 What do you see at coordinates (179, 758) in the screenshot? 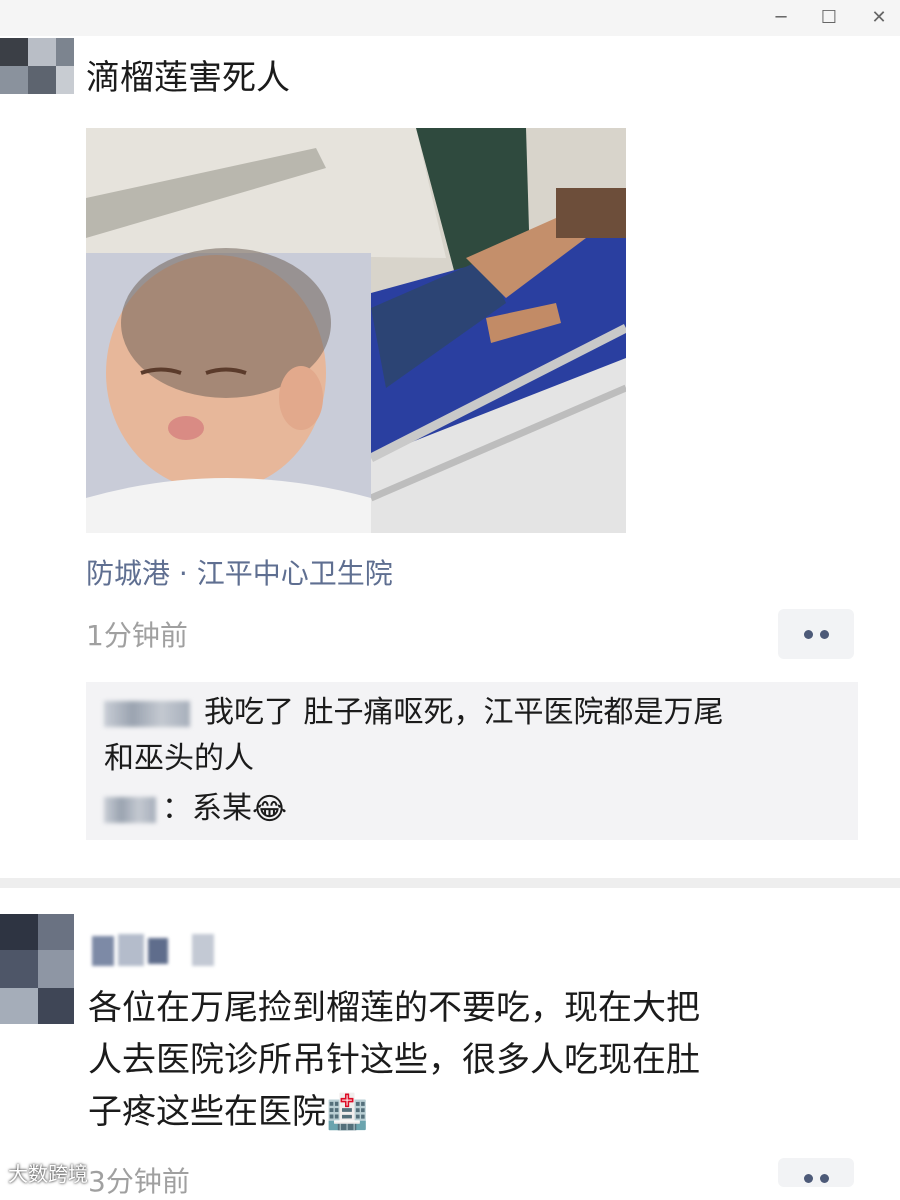
I see `comment-continuation: 和巫头的人` at bounding box center [179, 758].